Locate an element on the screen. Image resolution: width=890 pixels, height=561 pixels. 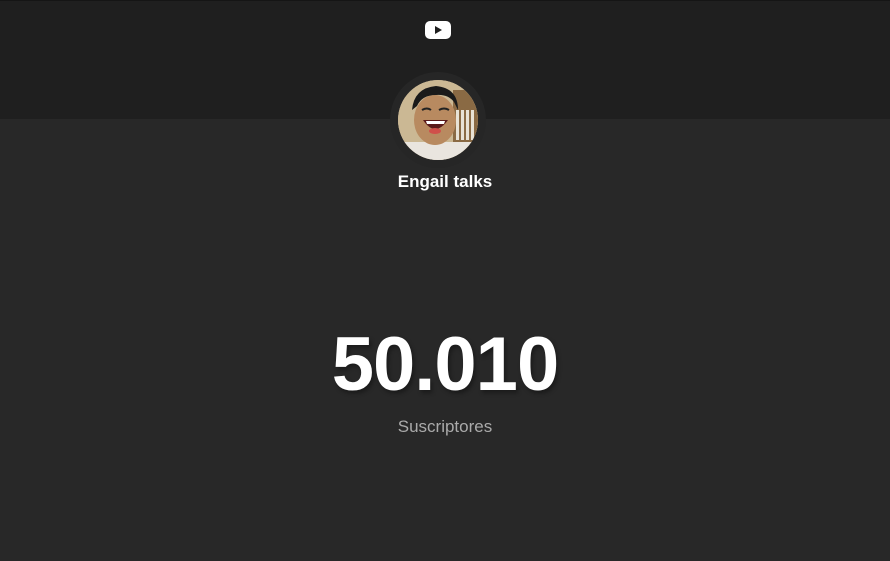
subscriber-count: 50.010 is located at coordinates (445, 364).